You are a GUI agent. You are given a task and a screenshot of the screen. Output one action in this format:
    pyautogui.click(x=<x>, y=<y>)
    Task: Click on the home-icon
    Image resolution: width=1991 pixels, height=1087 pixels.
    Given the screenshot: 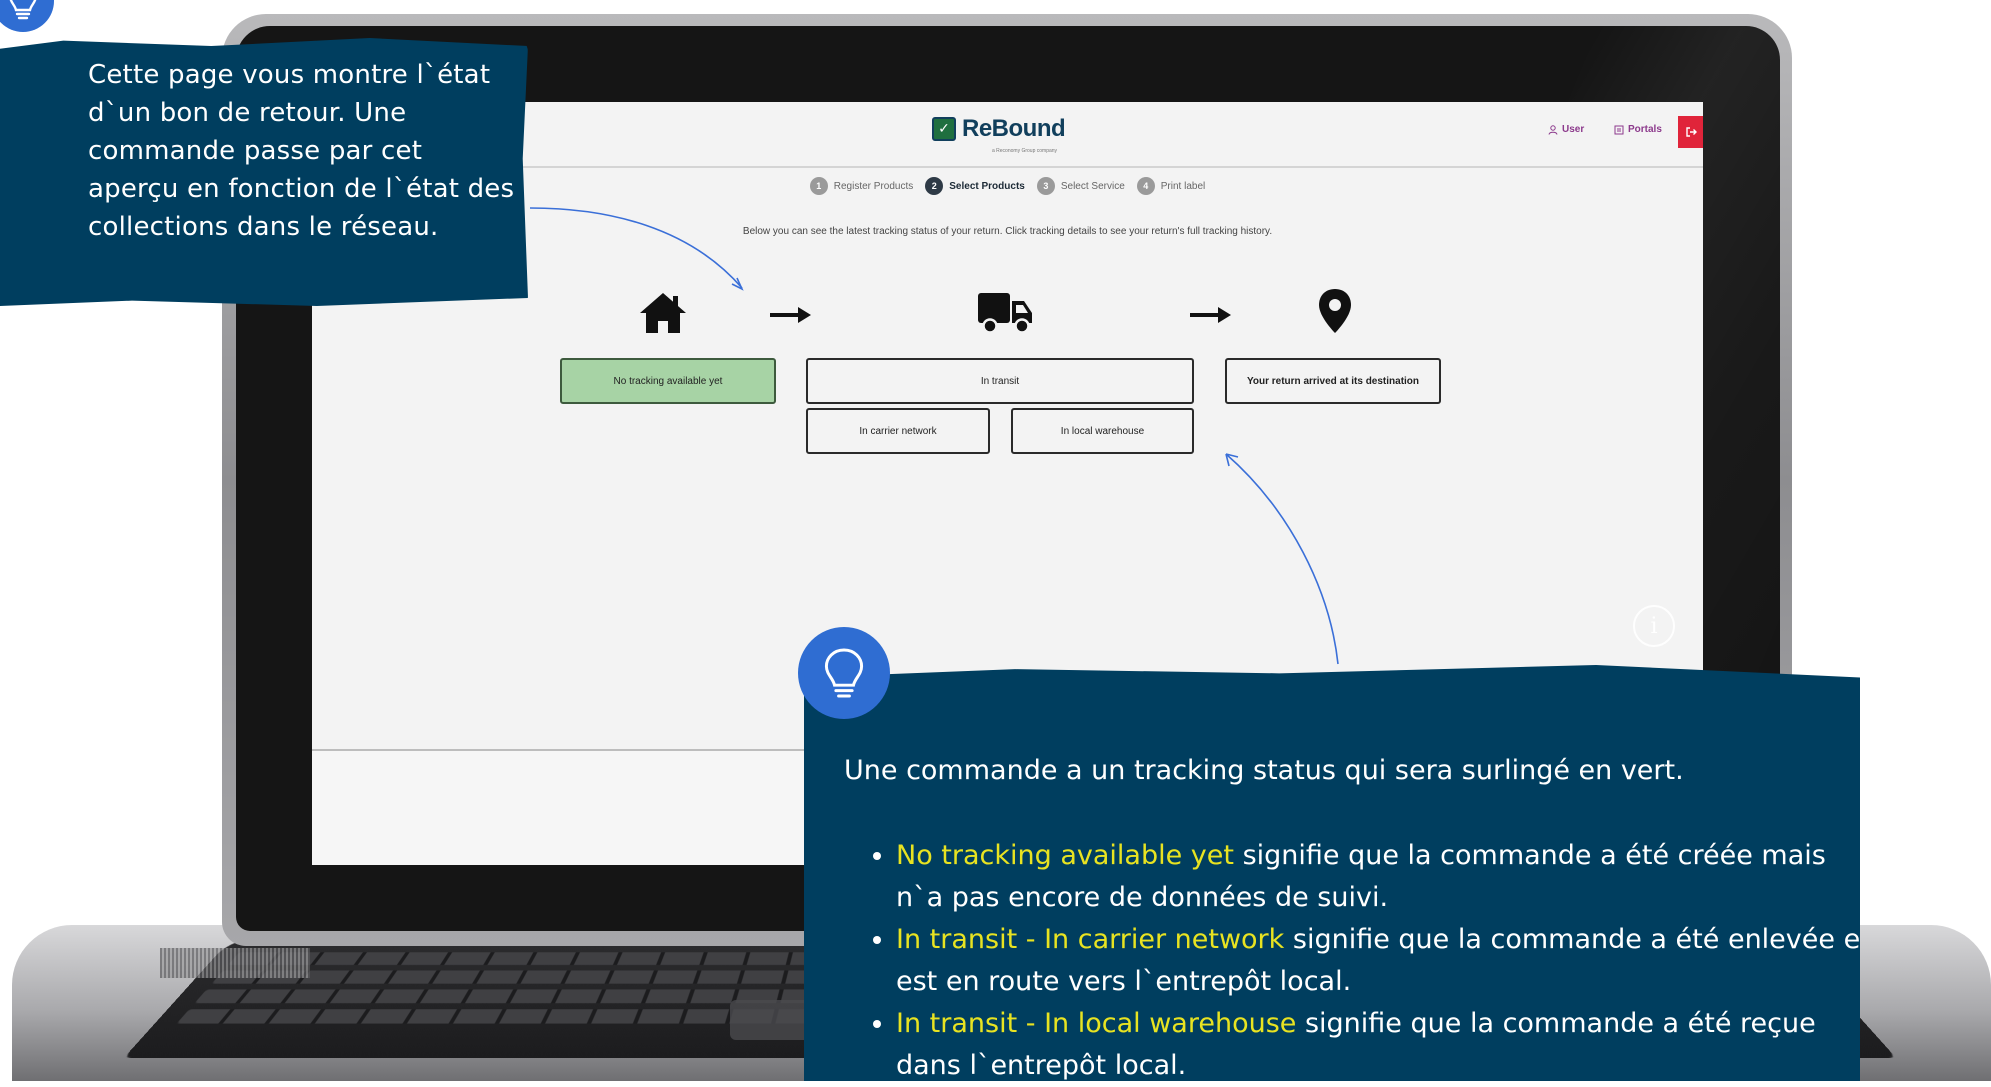 What is the action you would take?
    pyautogui.click(x=663, y=313)
    